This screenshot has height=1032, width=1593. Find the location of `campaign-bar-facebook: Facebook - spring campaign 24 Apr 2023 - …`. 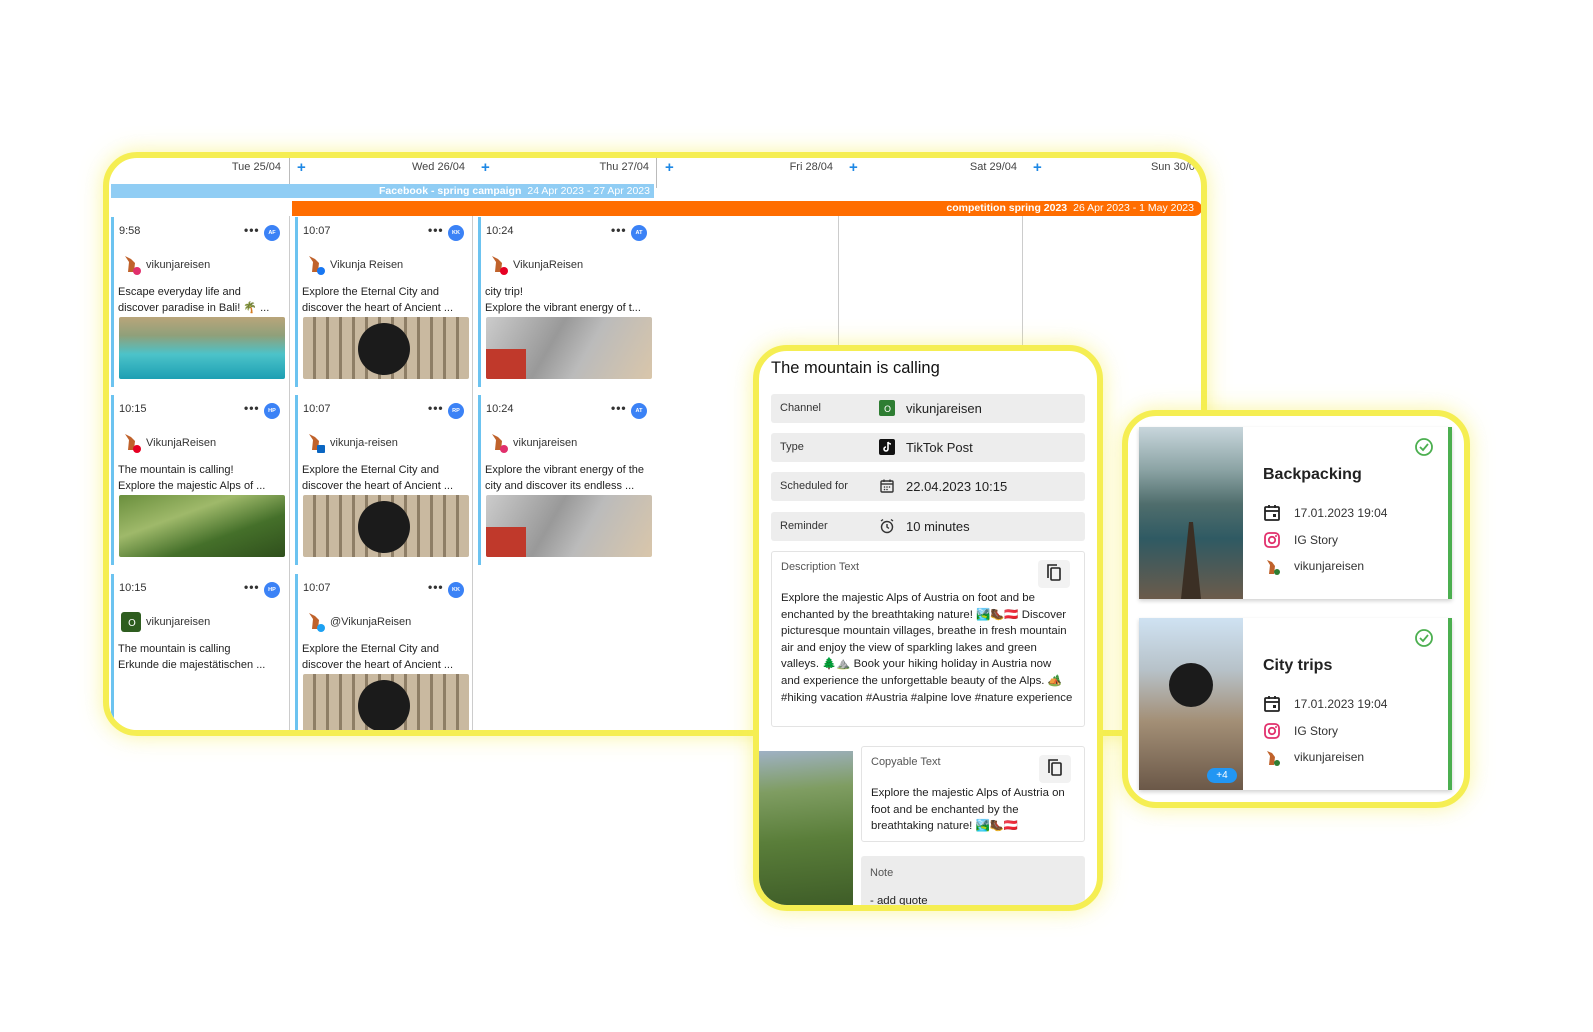

campaign-bar-facebook: Facebook - spring campaign 24 Apr 2023 - … is located at coordinates (382, 191).